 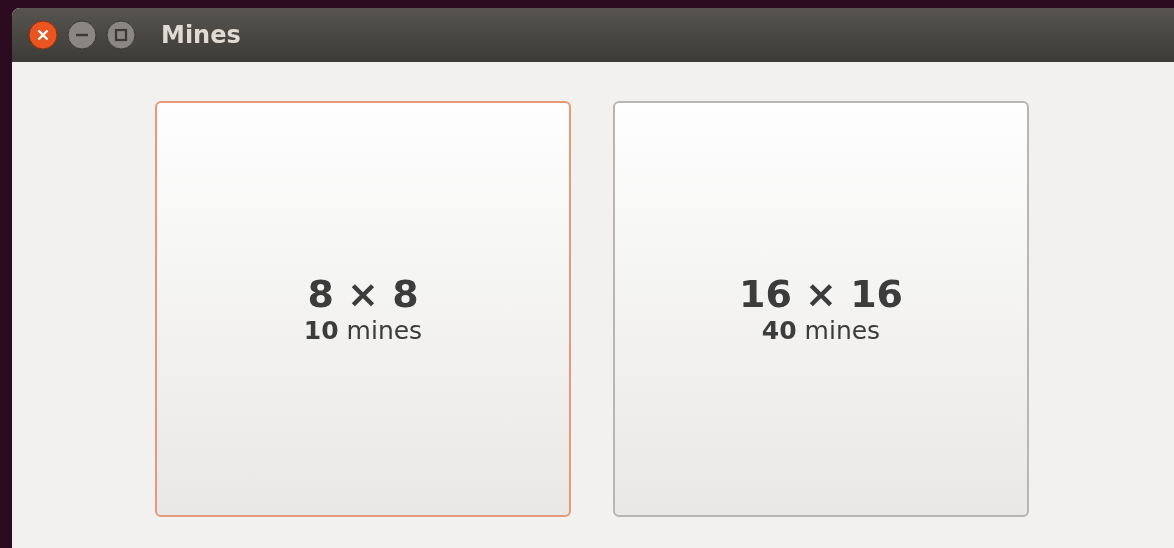 What do you see at coordinates (121, 35) in the screenshot?
I see `maximize-icon` at bounding box center [121, 35].